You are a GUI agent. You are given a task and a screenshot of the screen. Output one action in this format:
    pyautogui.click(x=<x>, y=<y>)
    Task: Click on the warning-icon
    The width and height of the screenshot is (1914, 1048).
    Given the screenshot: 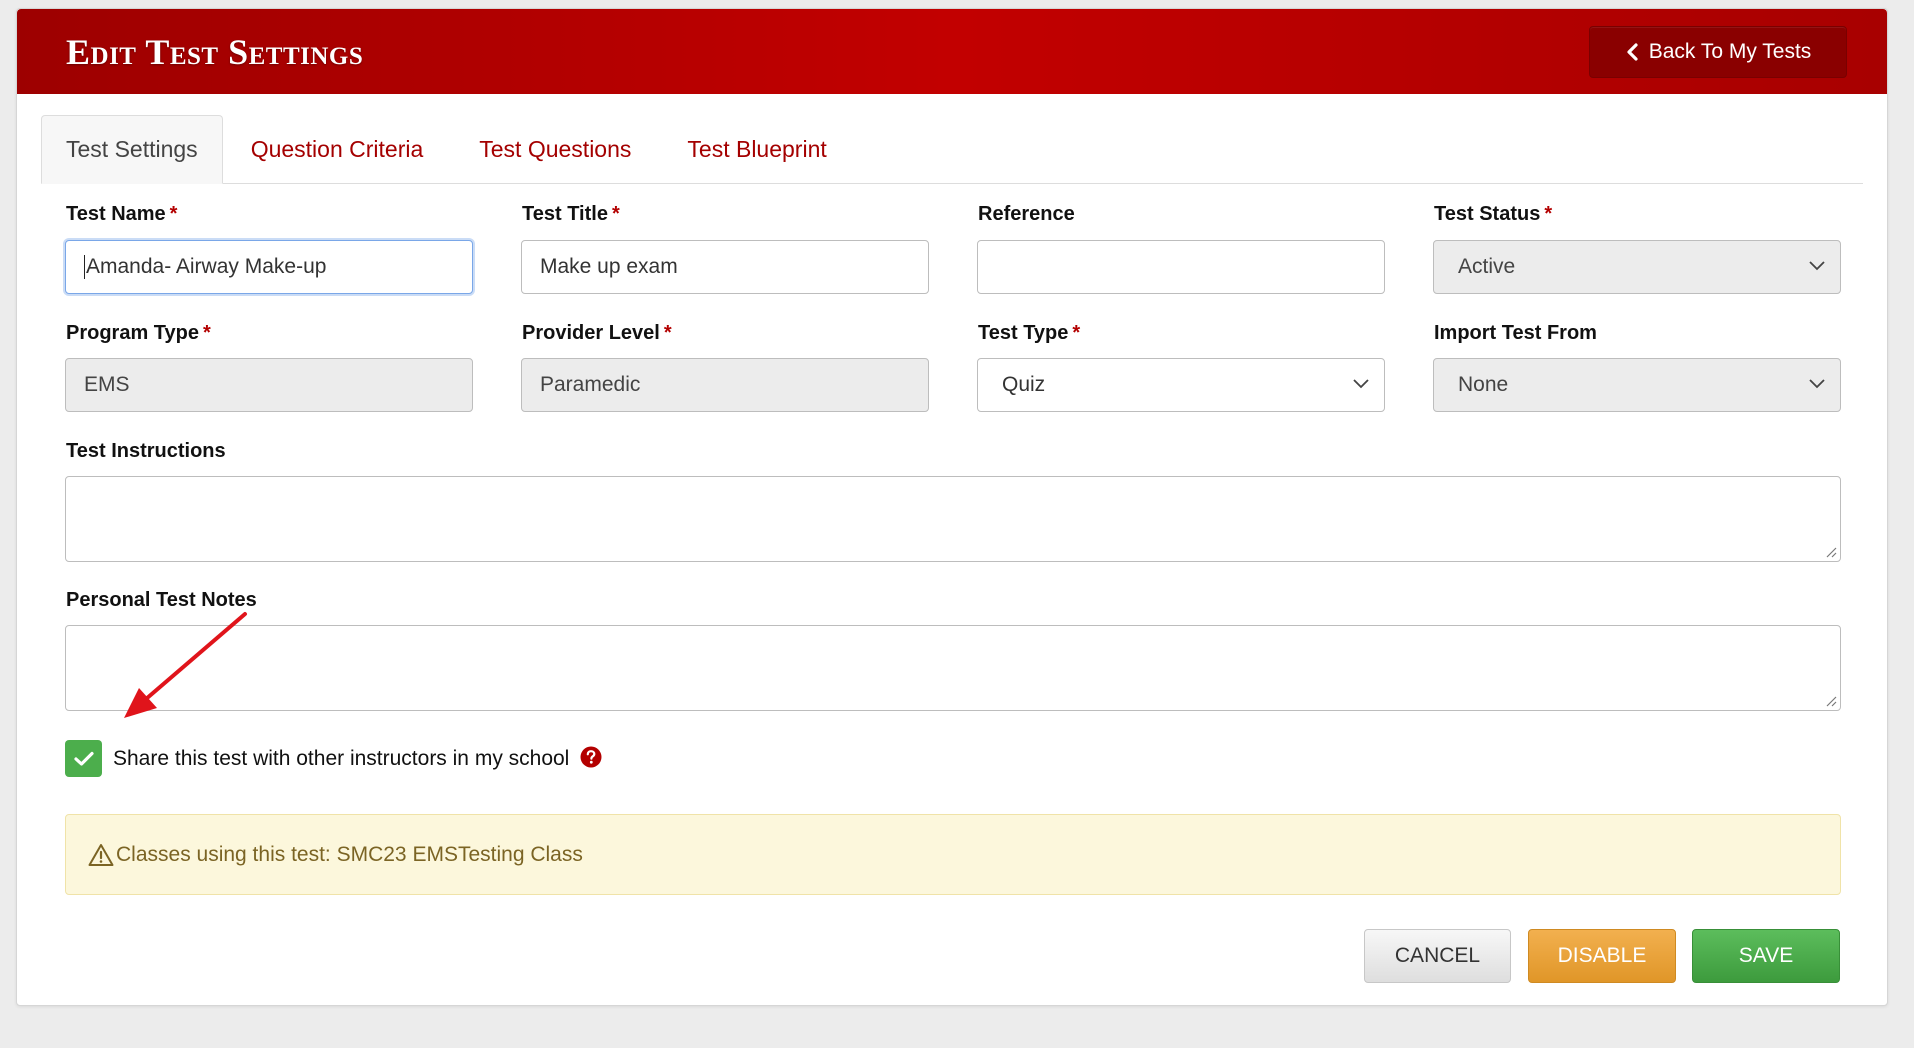 What is the action you would take?
    pyautogui.click(x=101, y=854)
    